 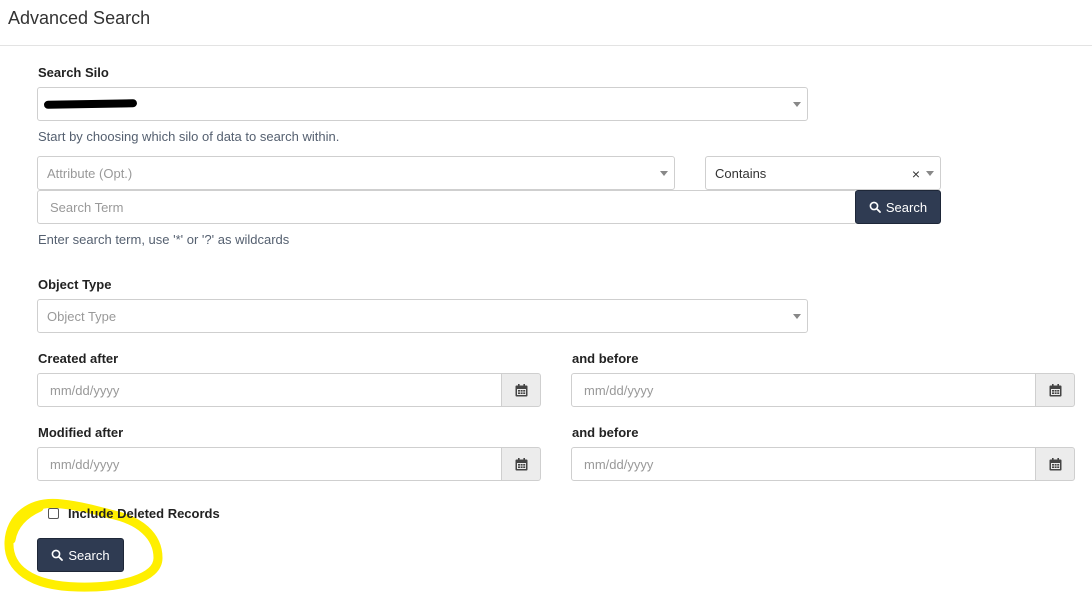 What do you see at coordinates (269, 390) in the screenshot?
I see `created-after-input` at bounding box center [269, 390].